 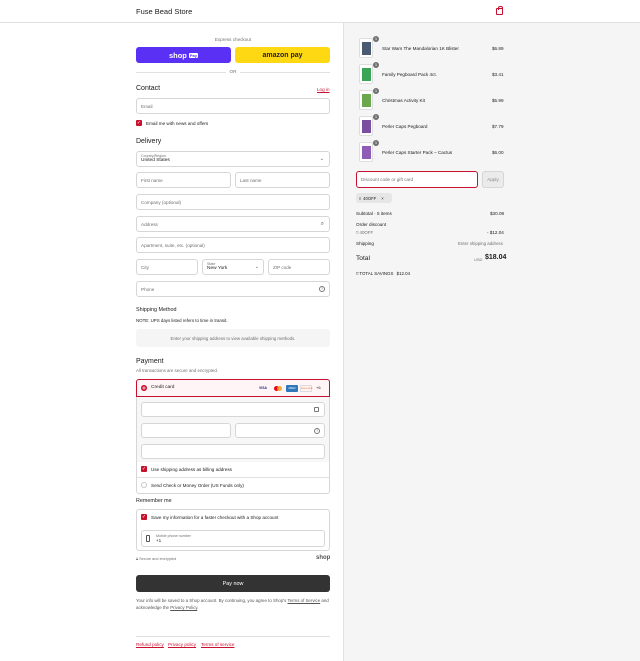 What do you see at coordinates (181, 72) in the screenshot?
I see `or-divider-left` at bounding box center [181, 72].